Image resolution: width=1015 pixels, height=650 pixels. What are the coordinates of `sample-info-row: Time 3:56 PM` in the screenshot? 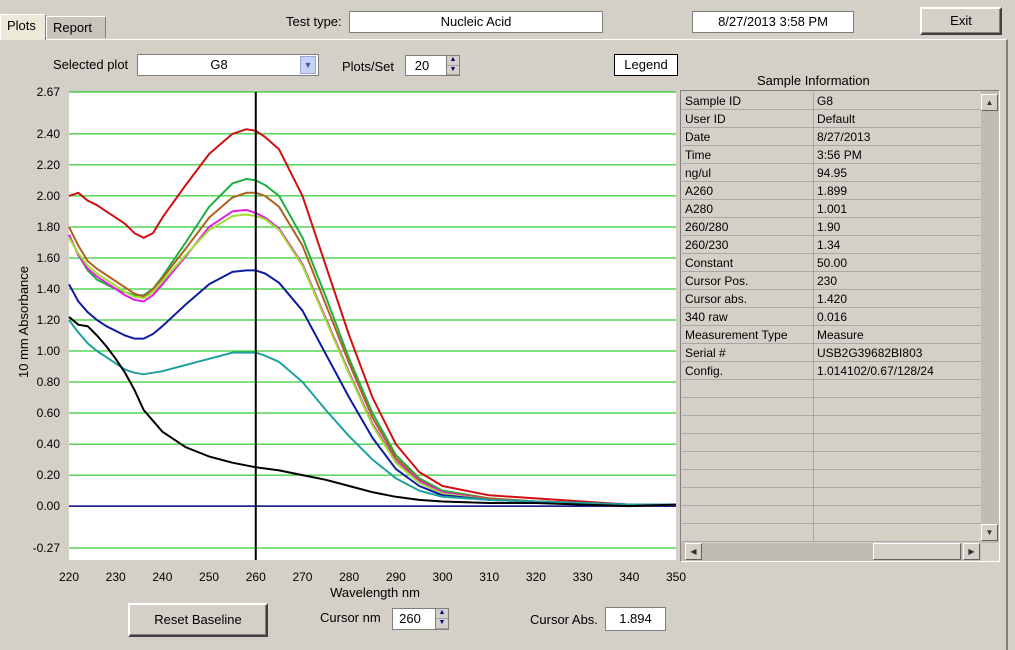 It's located at (831, 154).